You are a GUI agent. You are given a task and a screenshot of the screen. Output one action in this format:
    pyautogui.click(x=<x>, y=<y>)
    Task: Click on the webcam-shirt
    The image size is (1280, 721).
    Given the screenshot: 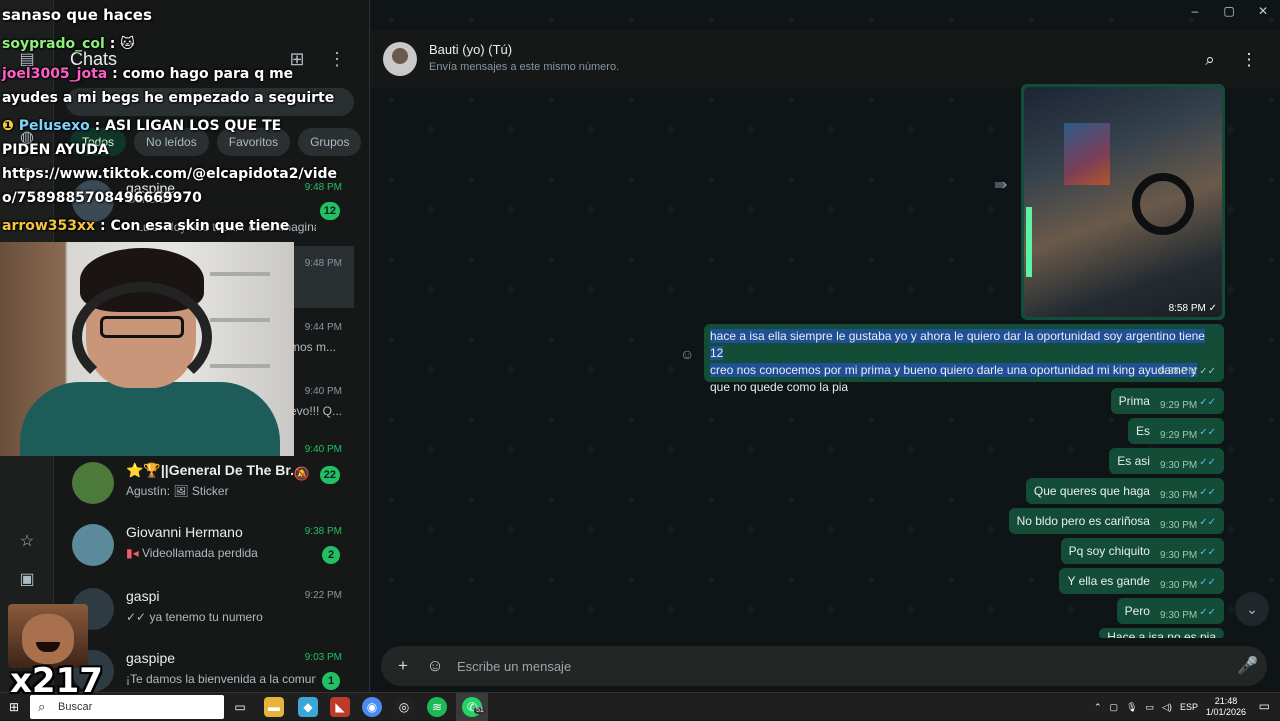 What is the action you would take?
    pyautogui.click(x=150, y=419)
    